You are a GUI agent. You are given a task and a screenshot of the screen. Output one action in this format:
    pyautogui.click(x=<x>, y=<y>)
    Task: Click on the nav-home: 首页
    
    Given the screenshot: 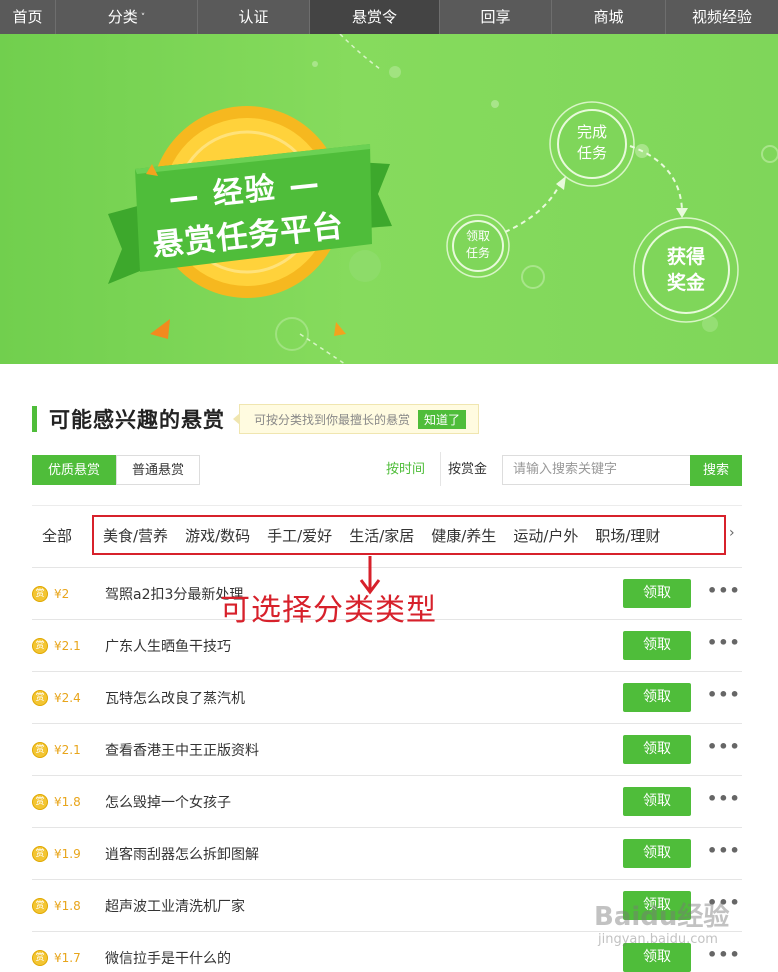 What is the action you would take?
    pyautogui.click(x=28, y=17)
    